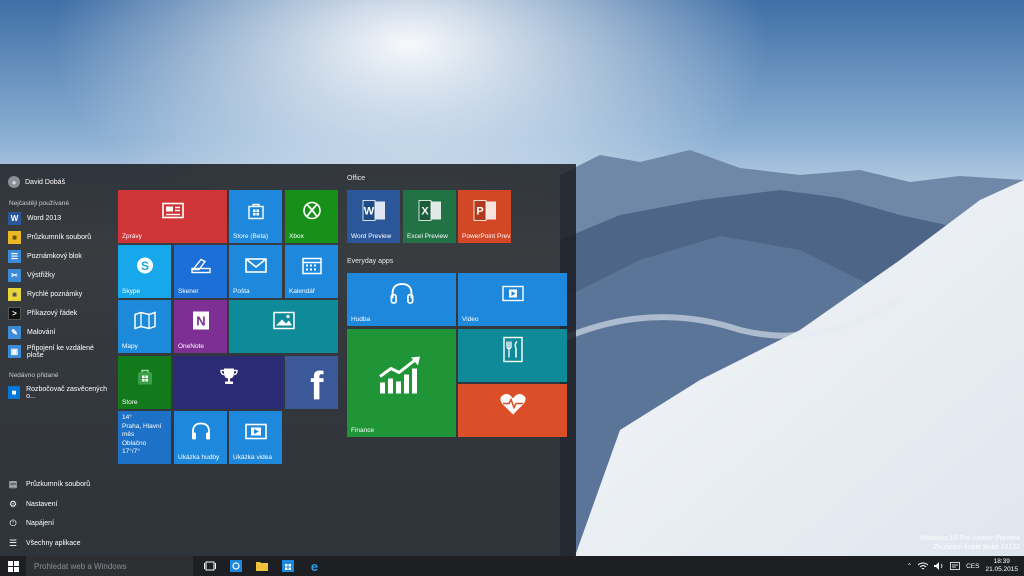  What do you see at coordinates (13, 503) in the screenshot?
I see `settings-gear-icon: ⚙` at bounding box center [13, 503].